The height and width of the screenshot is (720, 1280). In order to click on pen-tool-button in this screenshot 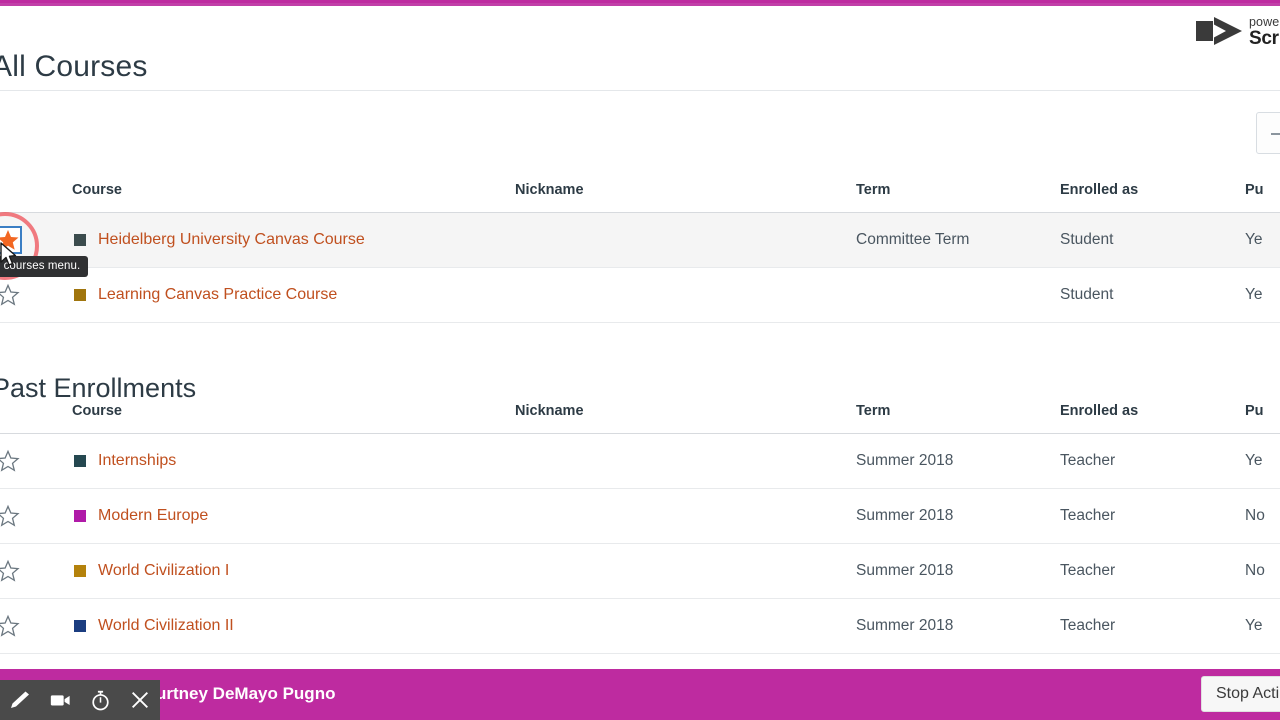, I will do `click(20, 700)`.